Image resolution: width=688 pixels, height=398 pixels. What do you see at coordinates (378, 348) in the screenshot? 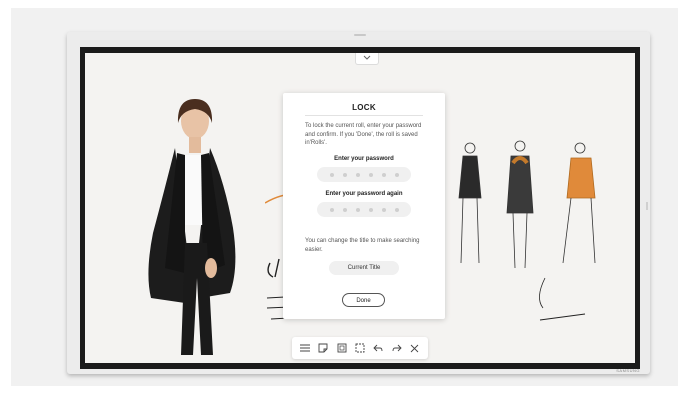
I see `undo-icon` at bounding box center [378, 348].